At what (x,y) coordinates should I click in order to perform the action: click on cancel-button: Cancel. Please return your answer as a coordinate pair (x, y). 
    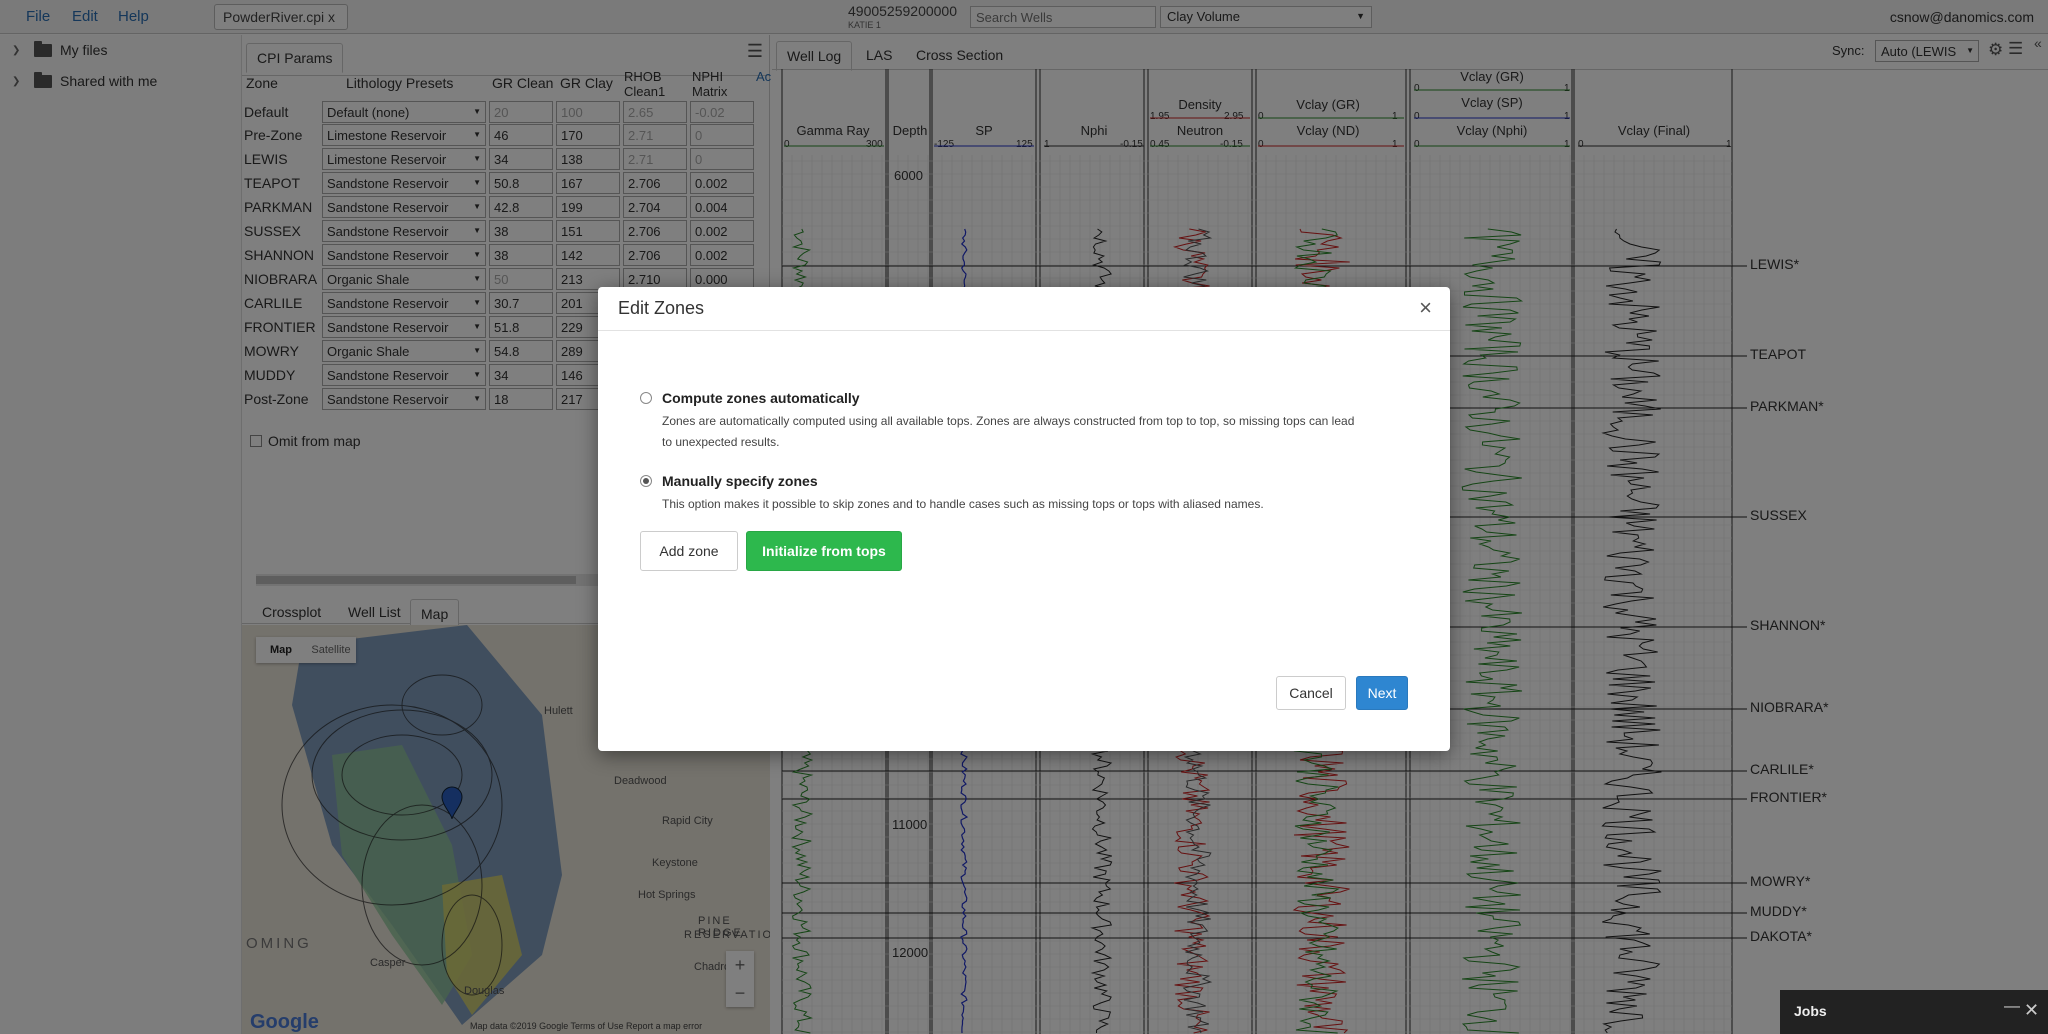
    Looking at the image, I should click on (1311, 693).